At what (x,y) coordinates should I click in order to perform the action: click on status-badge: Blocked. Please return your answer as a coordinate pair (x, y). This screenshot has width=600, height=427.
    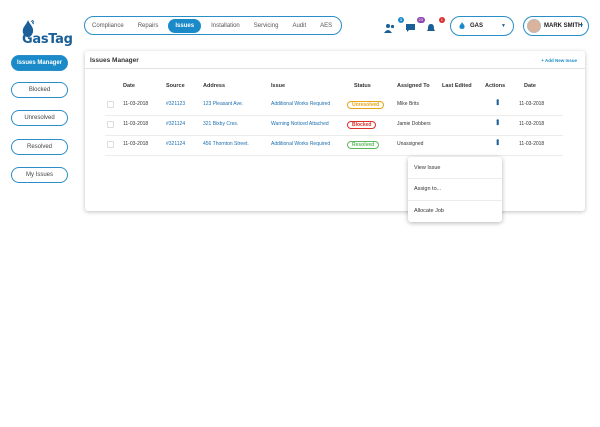
    Looking at the image, I should click on (362, 125).